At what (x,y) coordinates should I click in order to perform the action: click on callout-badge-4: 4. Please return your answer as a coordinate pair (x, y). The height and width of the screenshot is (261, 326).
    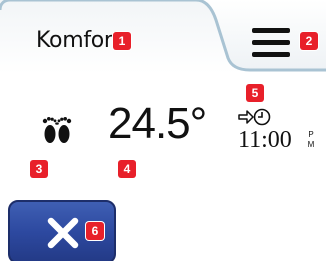
    Looking at the image, I should click on (127, 169).